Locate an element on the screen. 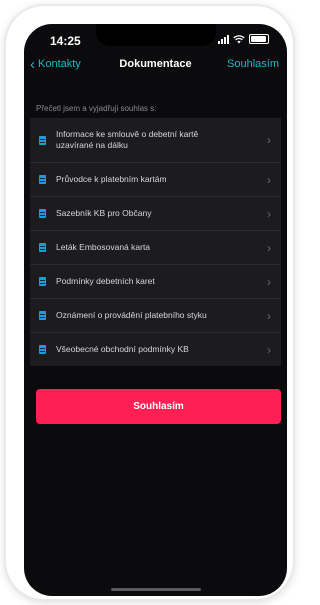 The height and width of the screenshot is (605, 320). list-item-document: Průvodce k platebním kartám › is located at coordinates (155, 180).